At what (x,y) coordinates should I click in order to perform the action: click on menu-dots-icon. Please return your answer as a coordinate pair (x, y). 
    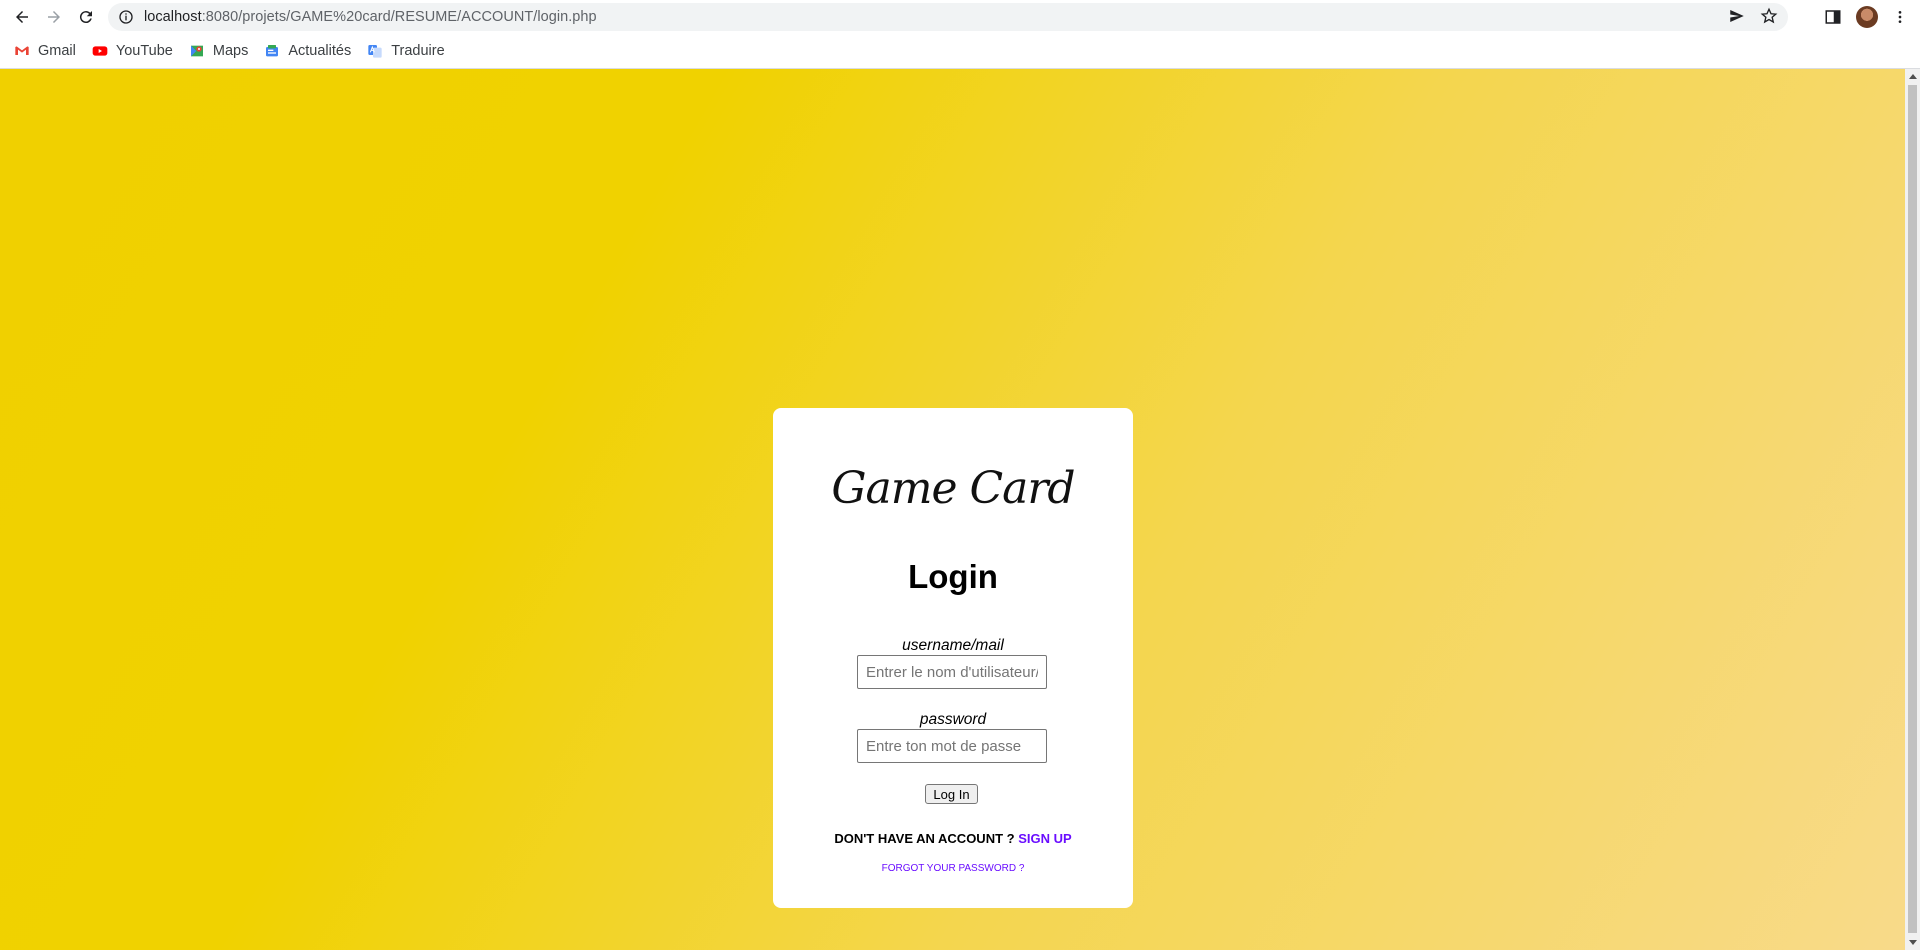
    Looking at the image, I should click on (1900, 17).